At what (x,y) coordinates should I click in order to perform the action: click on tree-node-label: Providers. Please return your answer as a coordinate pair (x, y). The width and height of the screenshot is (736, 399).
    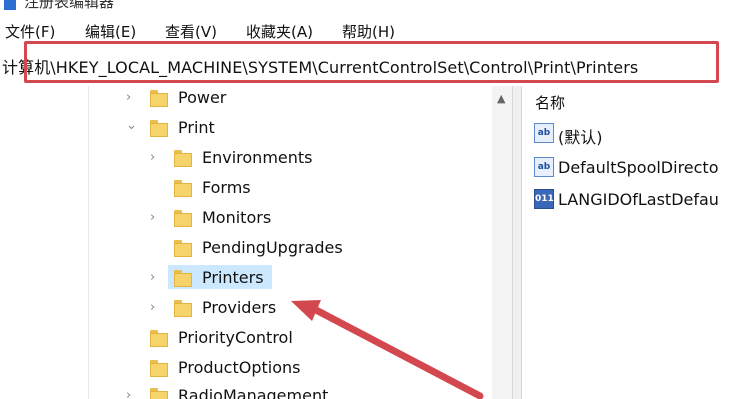
    Looking at the image, I should click on (239, 307).